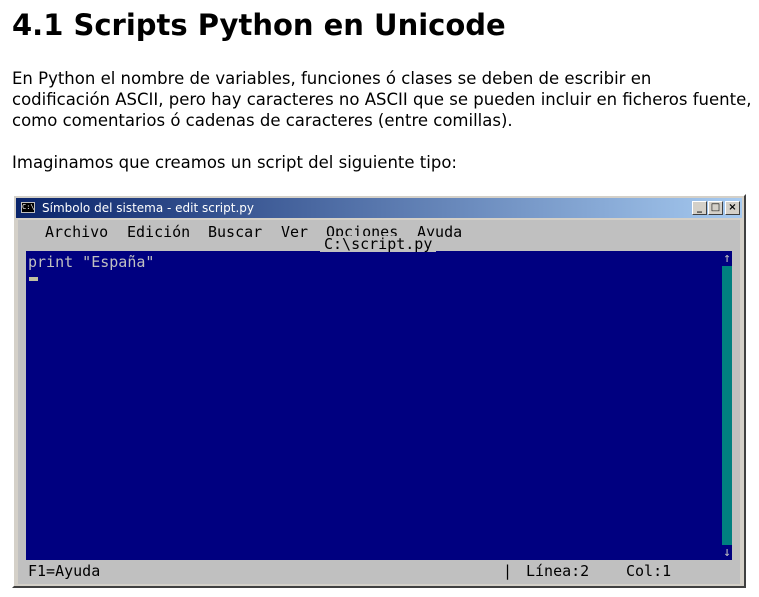 This screenshot has height=597, width=759. I want to click on file-name-label: C:\script.py, so click(378, 244).